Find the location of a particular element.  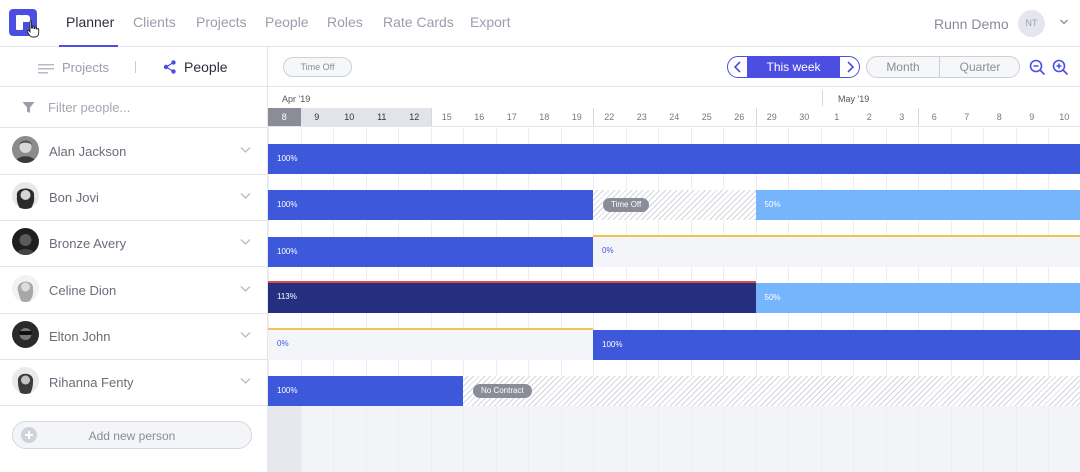

switcher-divider is located at coordinates (135, 67).